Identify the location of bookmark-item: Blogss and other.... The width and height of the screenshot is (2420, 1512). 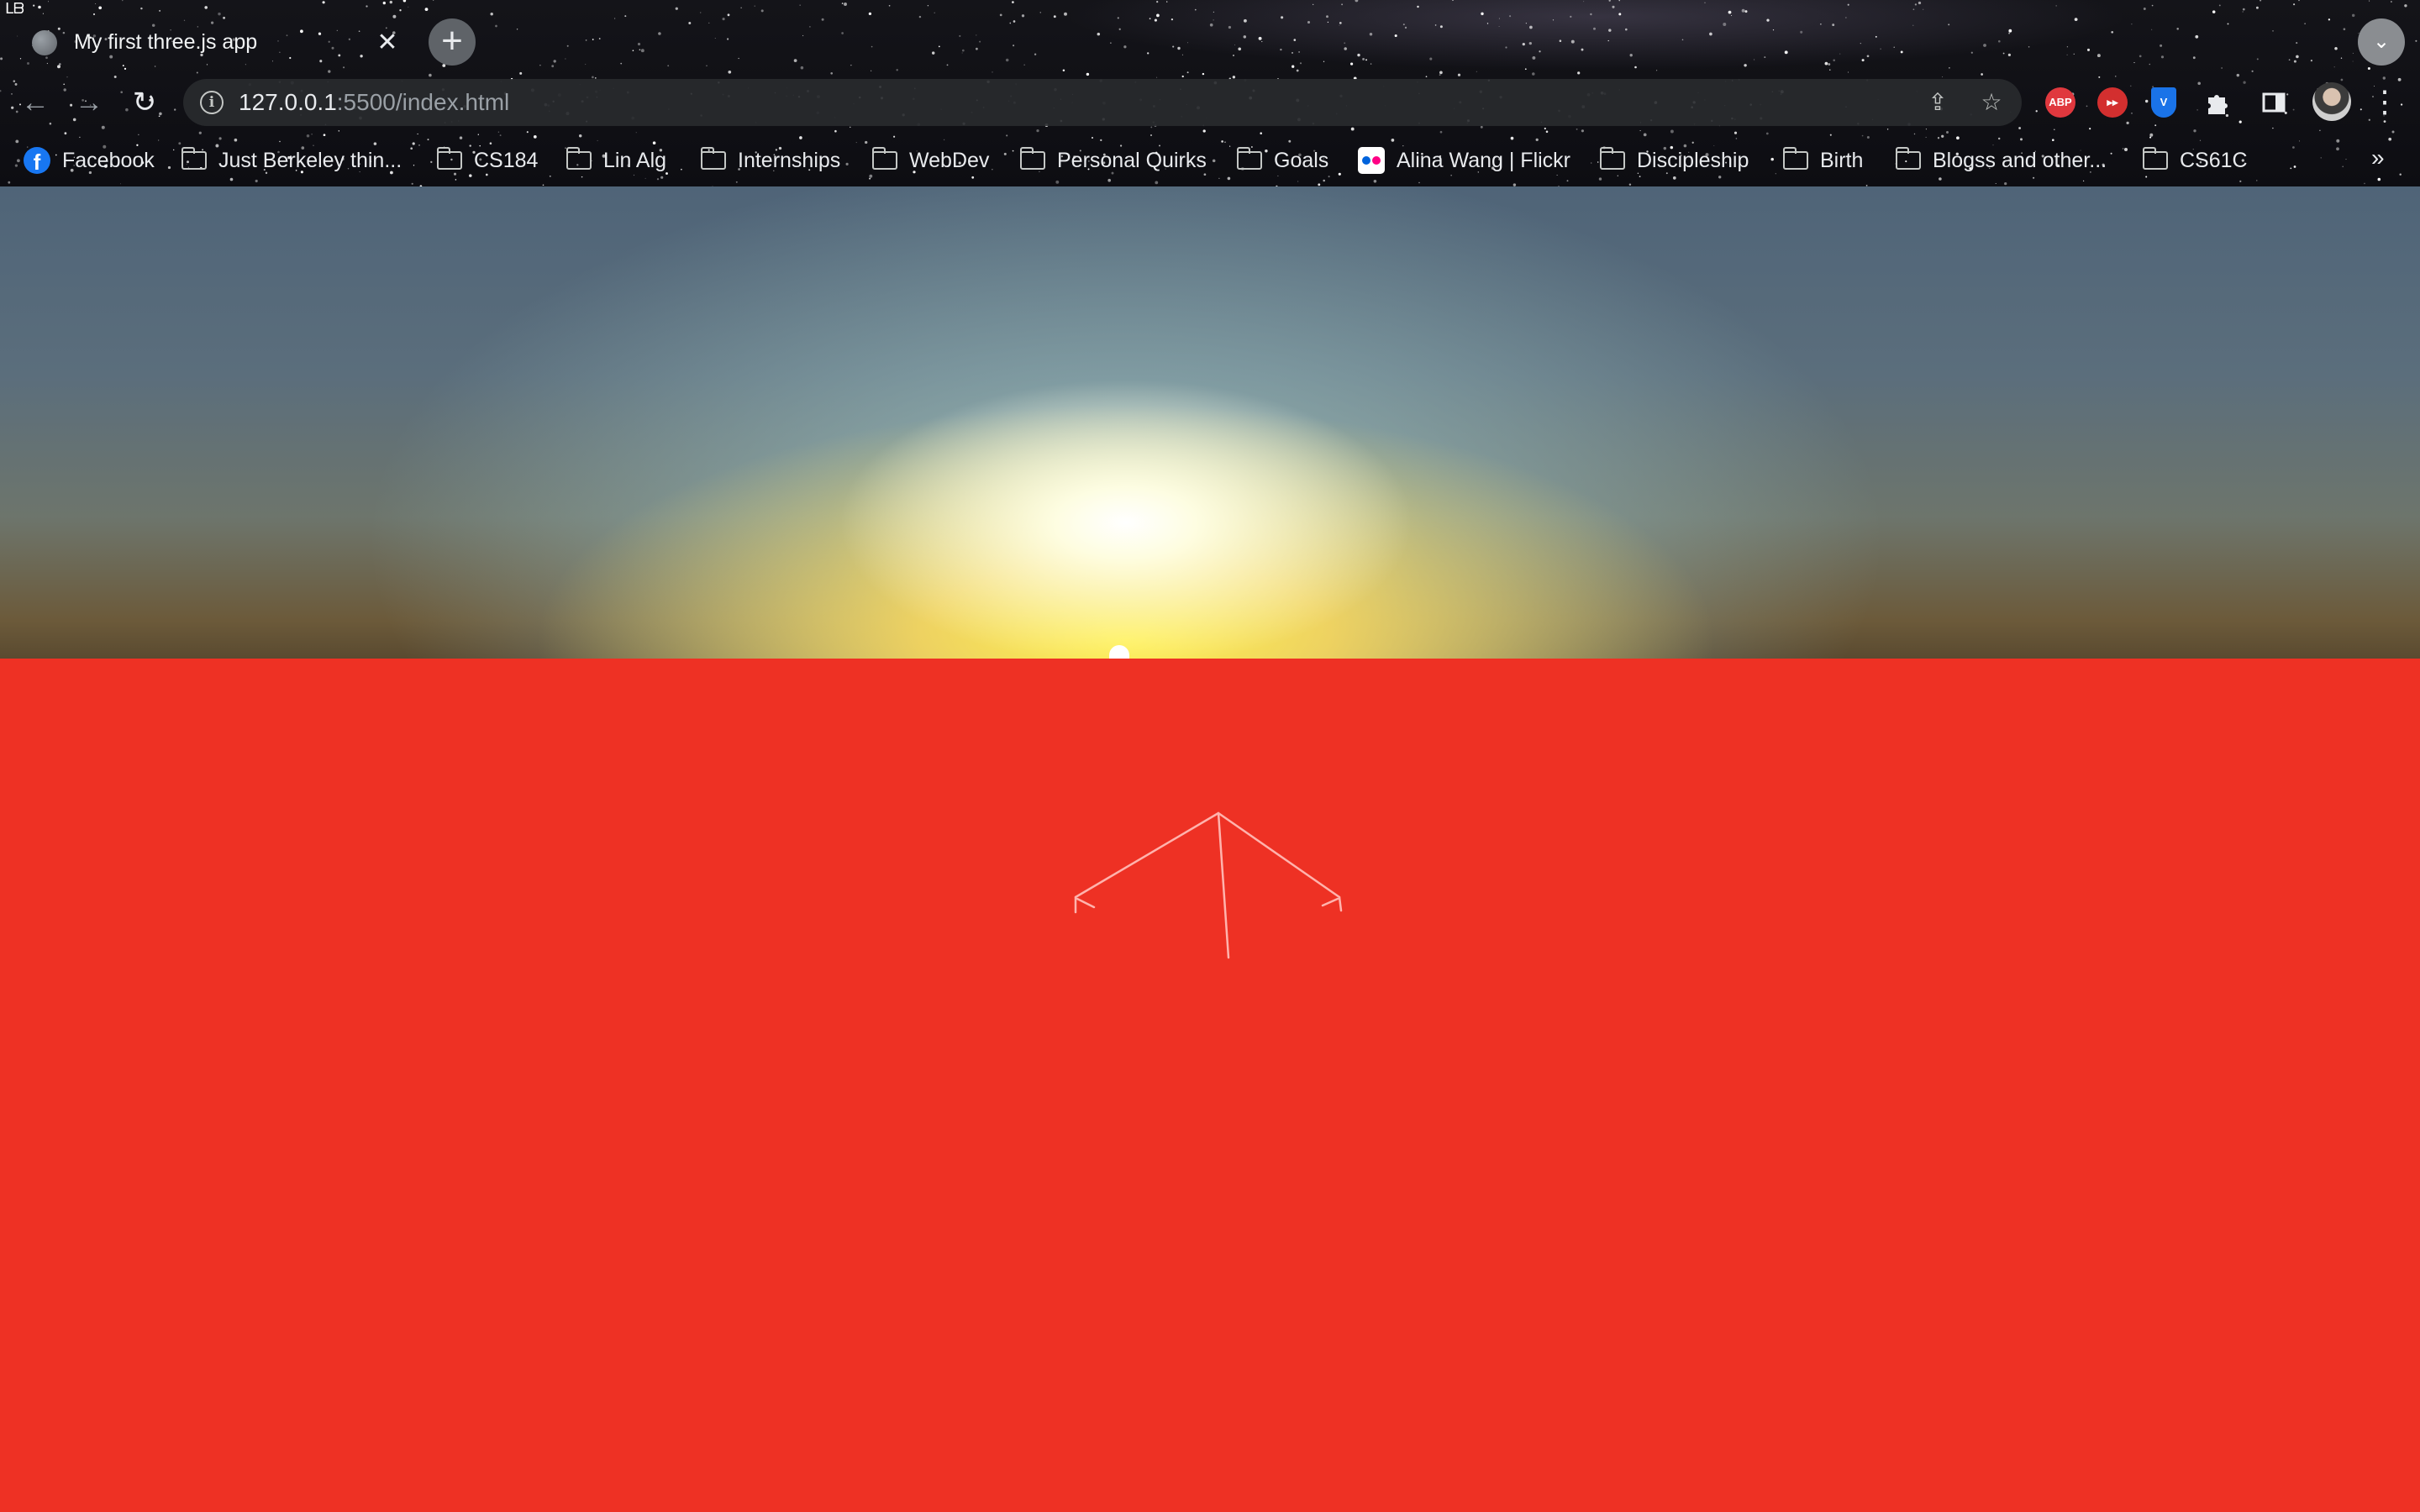
(2001, 160).